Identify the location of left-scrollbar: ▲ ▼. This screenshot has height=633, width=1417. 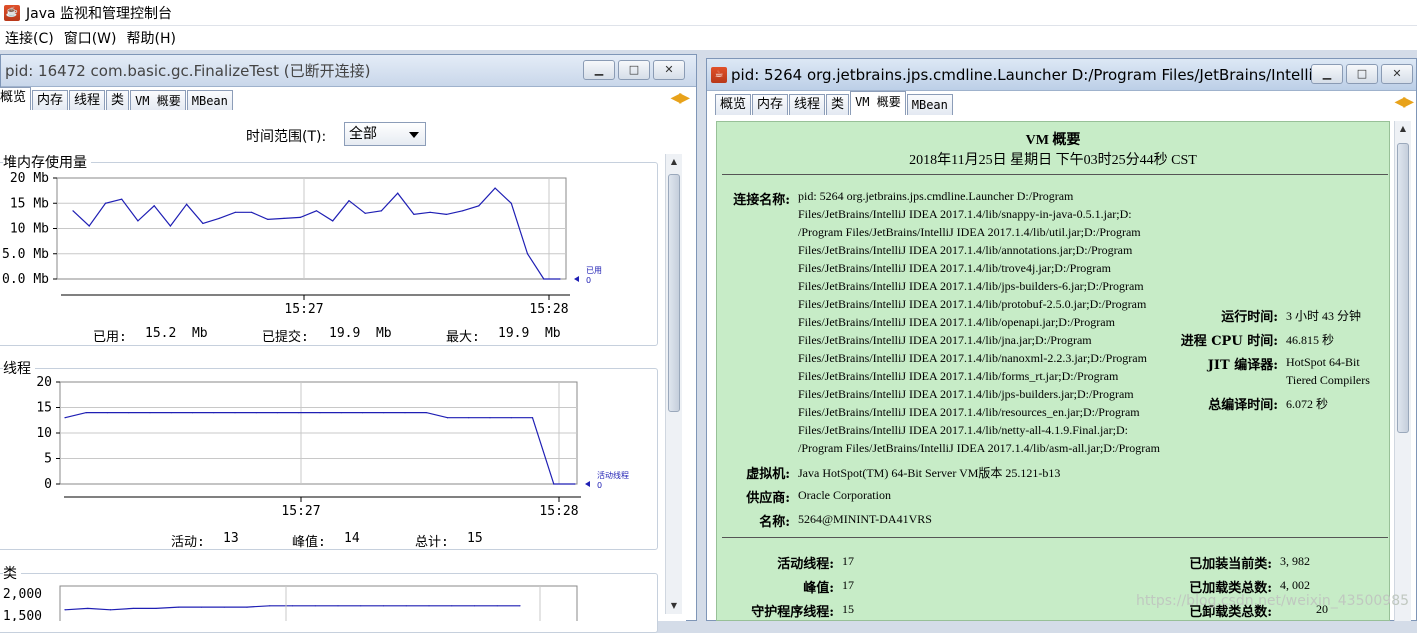
(673, 384).